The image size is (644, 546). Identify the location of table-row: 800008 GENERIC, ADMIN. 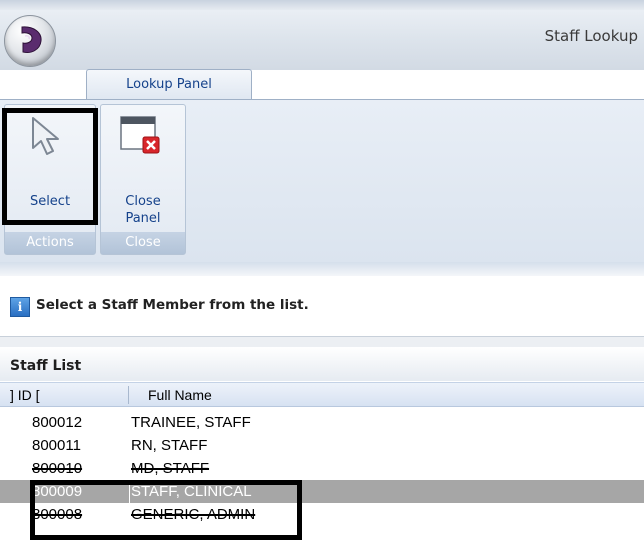
(322, 514).